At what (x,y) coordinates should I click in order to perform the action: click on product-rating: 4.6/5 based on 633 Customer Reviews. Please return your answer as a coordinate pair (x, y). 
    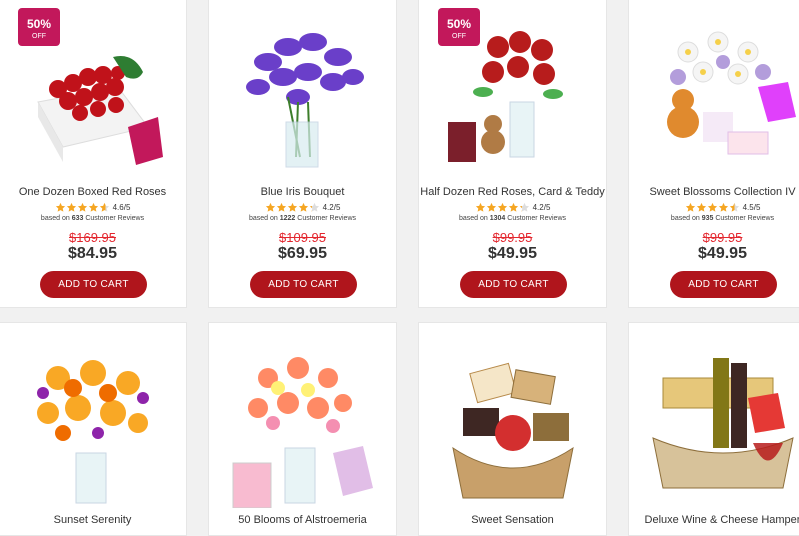
    Looking at the image, I should click on (93, 213).